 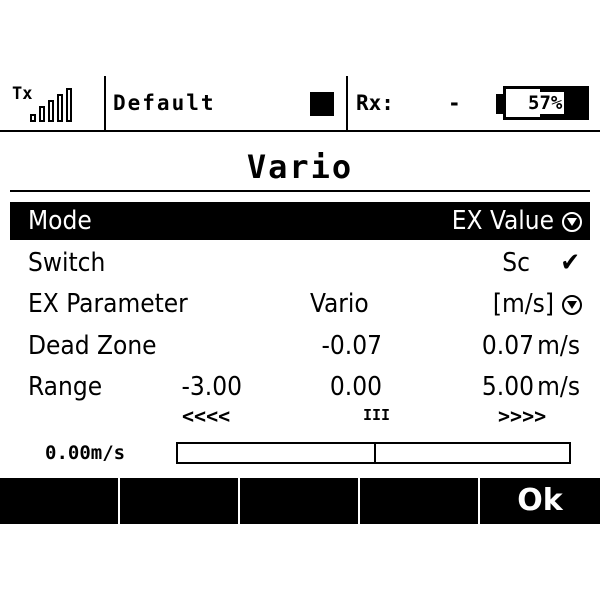 What do you see at coordinates (300, 167) in the screenshot?
I see `screen-title: Vario` at bounding box center [300, 167].